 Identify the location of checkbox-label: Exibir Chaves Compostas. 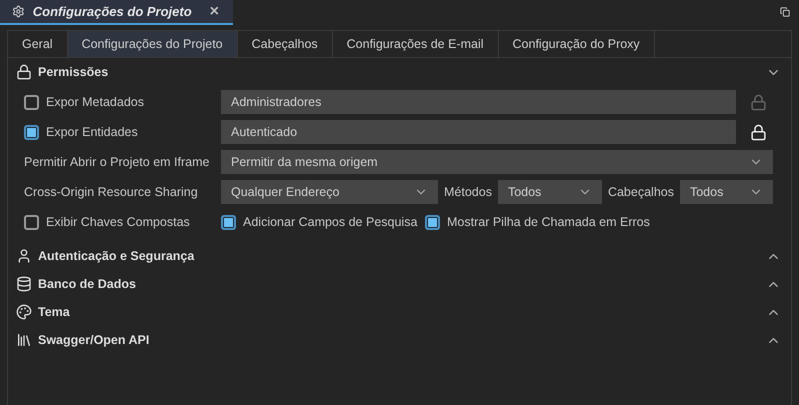
(118, 222).